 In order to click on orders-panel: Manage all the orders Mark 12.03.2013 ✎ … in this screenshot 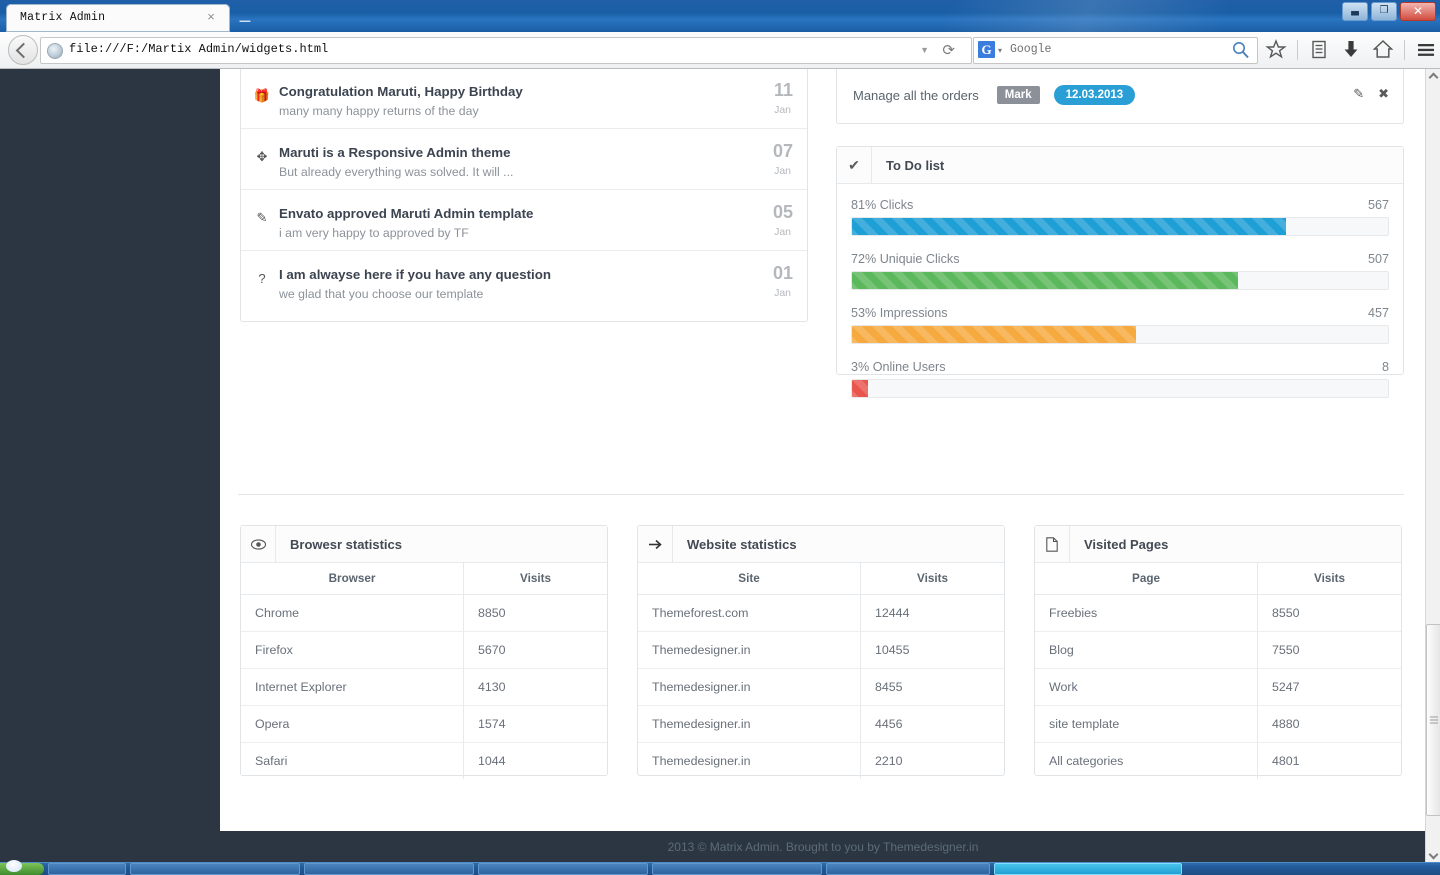, I will do `click(1120, 96)`.